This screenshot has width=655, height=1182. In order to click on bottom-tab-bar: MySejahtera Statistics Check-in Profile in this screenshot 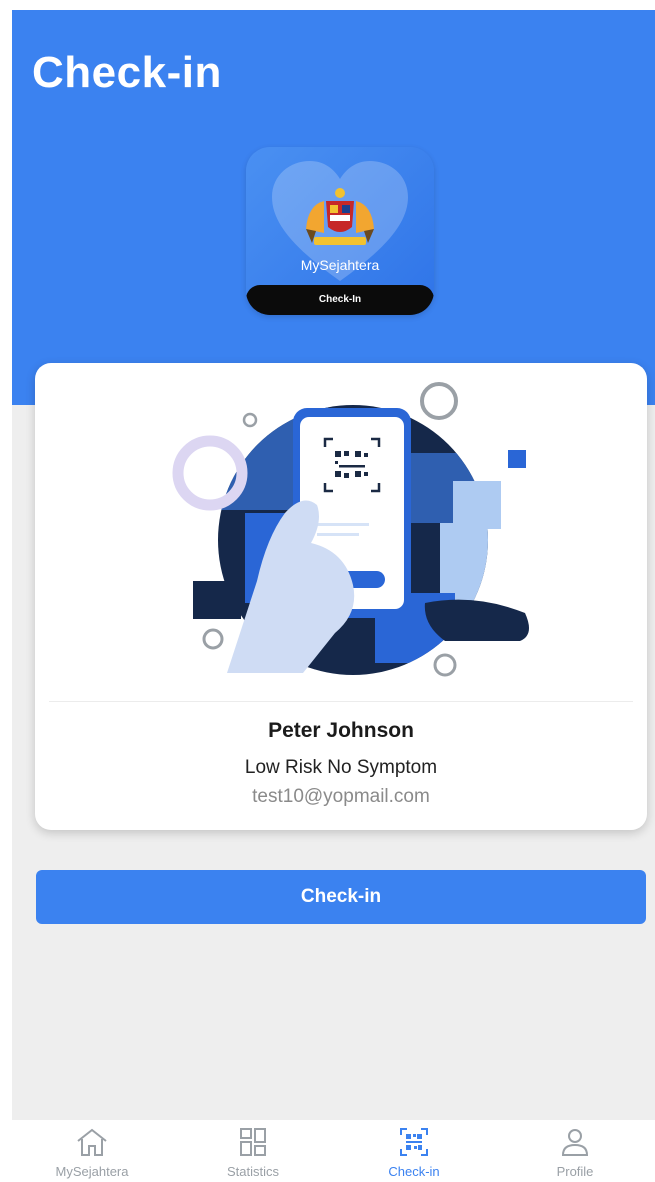, I will do `click(333, 1151)`.